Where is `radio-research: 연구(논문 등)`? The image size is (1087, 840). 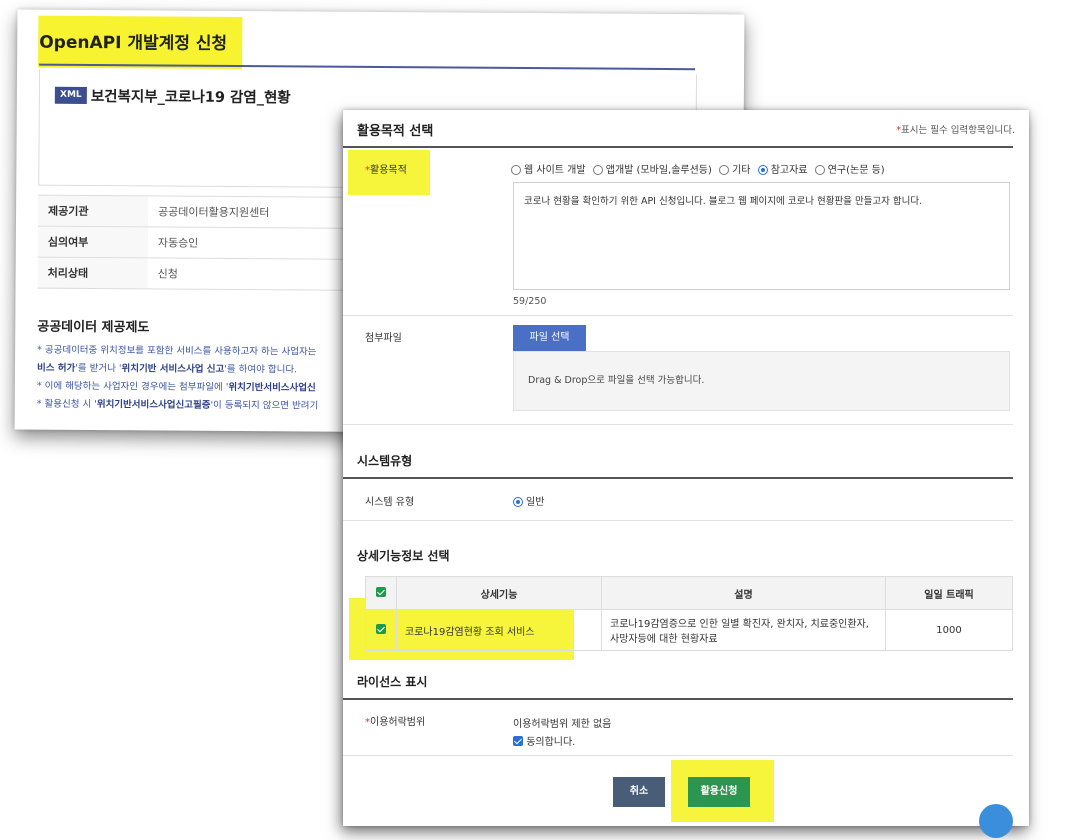
radio-research: 연구(논문 등) is located at coordinates (849, 170).